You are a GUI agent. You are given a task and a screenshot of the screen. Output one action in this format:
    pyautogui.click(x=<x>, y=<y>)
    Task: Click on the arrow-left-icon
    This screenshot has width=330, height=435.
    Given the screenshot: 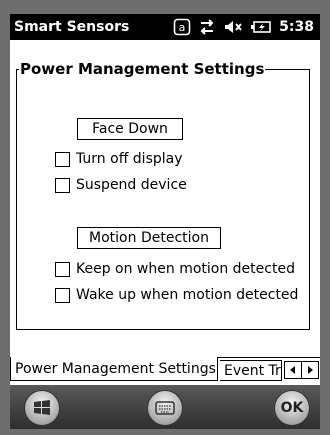 What is the action you would take?
    pyautogui.click(x=292, y=370)
    